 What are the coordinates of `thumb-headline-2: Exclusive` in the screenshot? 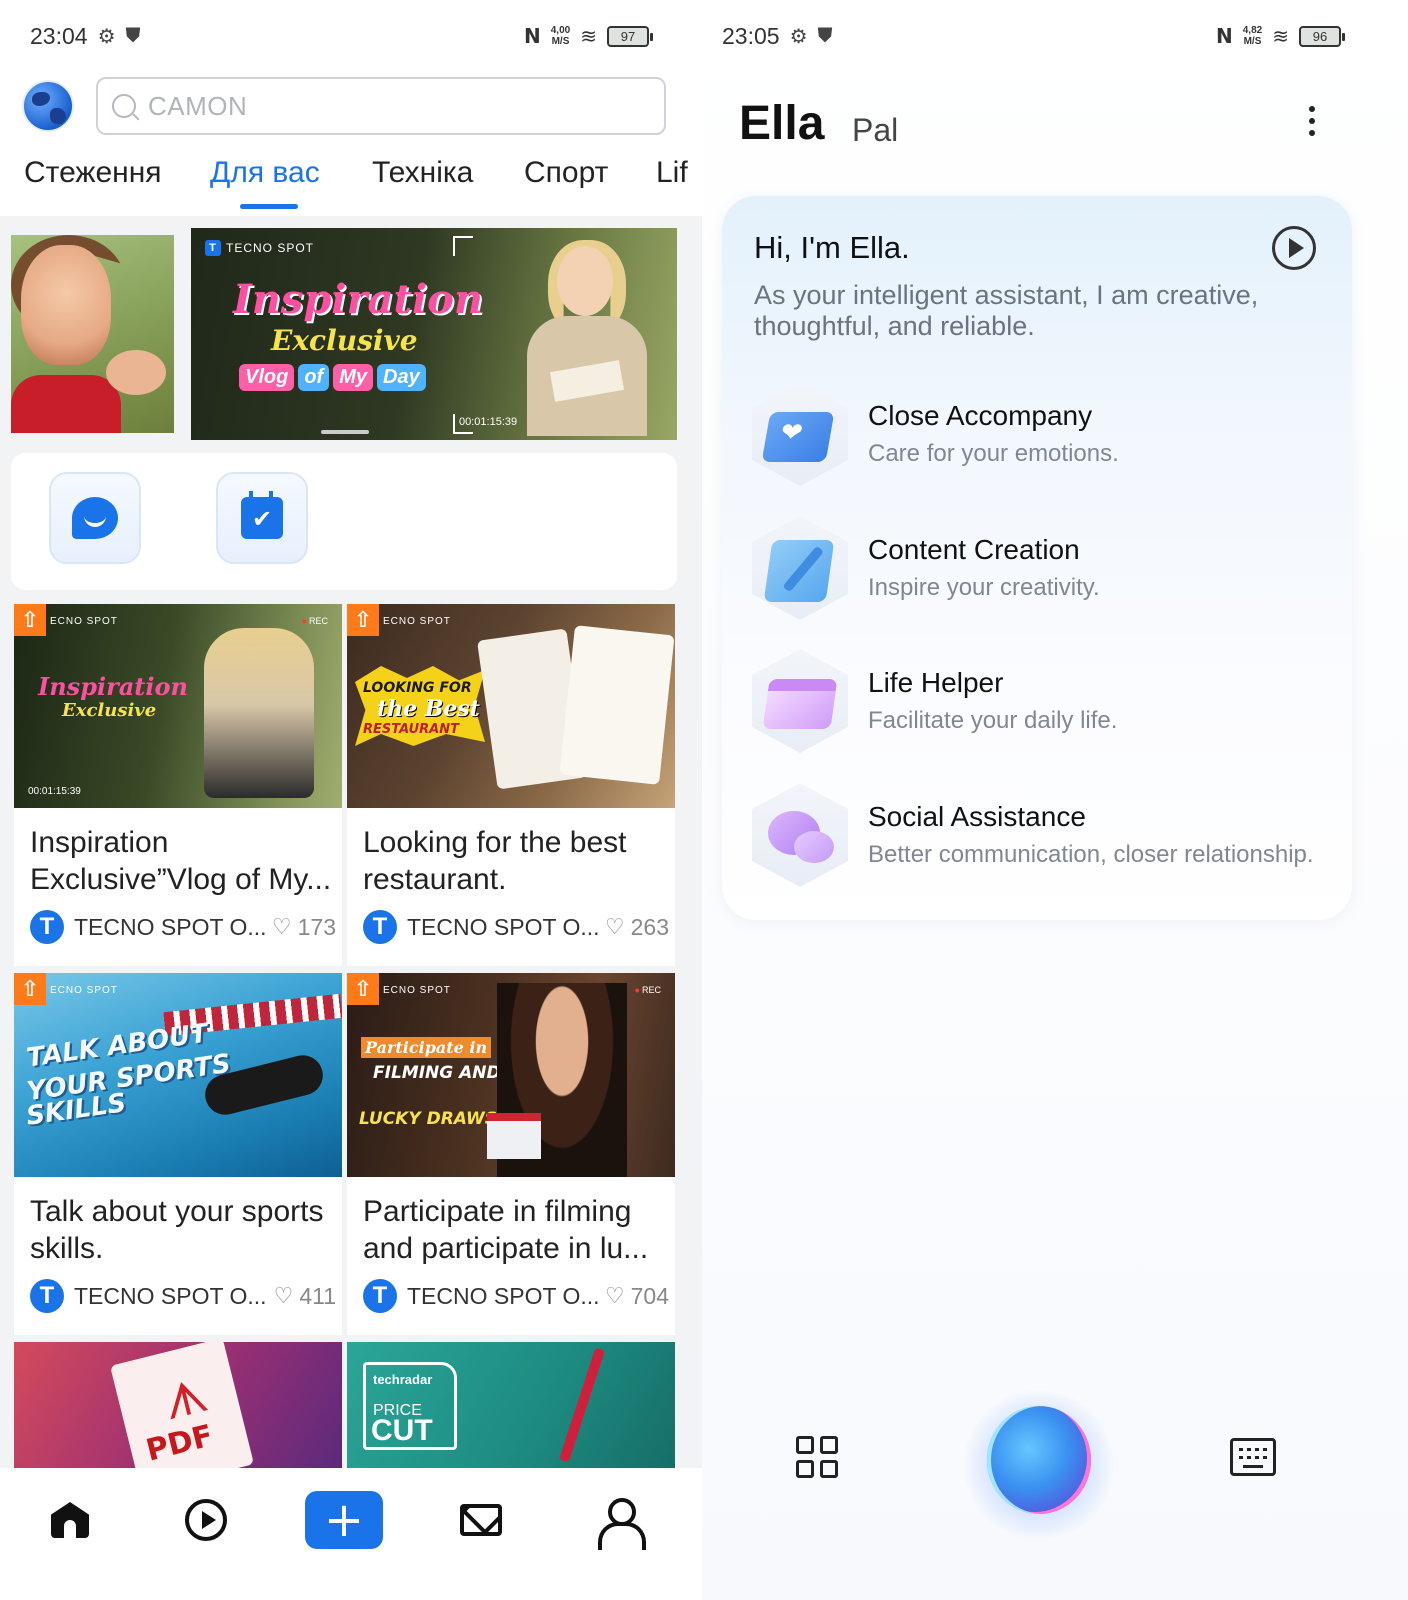 It's located at (109, 710).